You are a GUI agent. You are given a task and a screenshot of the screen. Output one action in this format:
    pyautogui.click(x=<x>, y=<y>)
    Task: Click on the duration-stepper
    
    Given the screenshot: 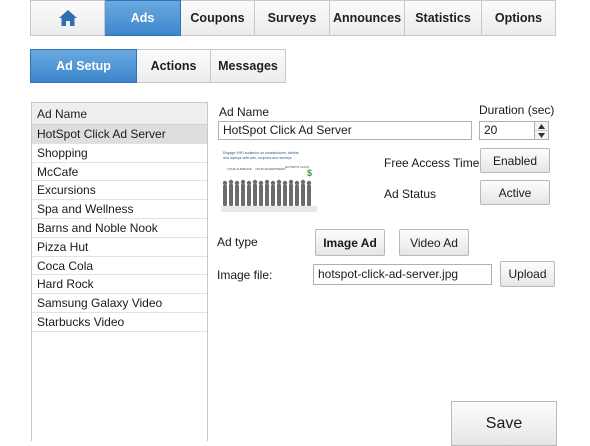 What is the action you would take?
    pyautogui.click(x=541, y=130)
    